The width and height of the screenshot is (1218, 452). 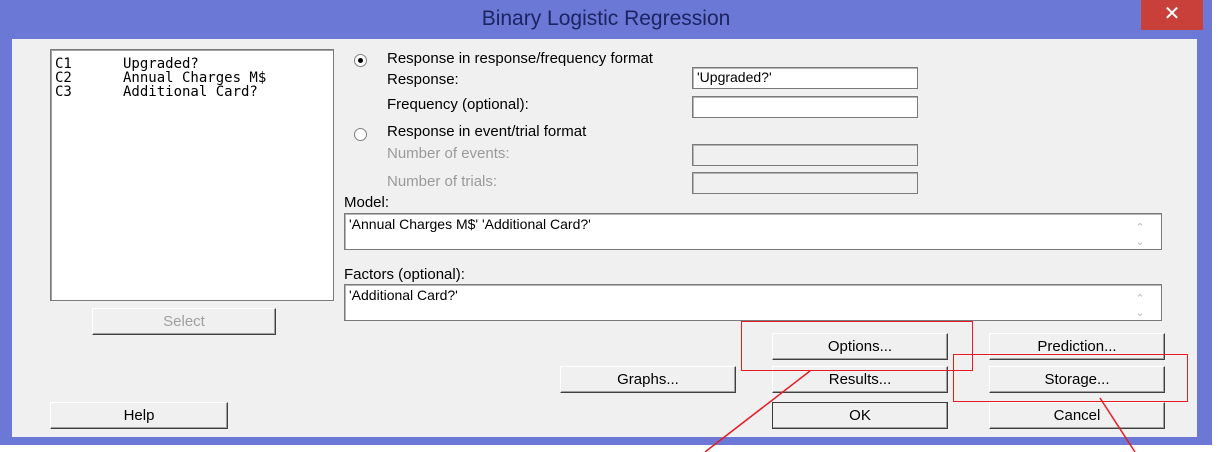 I want to click on annotation-arrows, so click(x=920, y=411).